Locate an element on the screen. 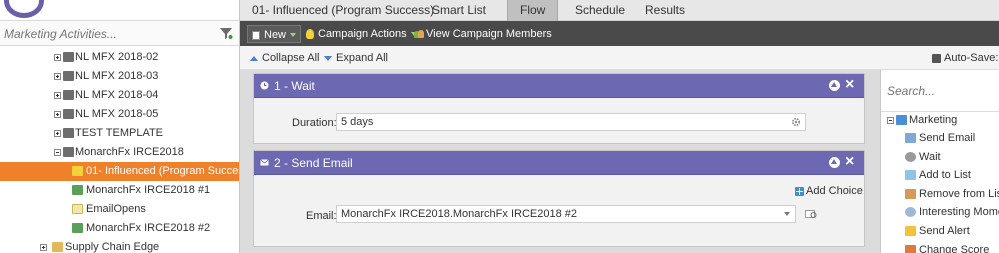 This screenshot has width=999, height=253. tree-item: NL MFX 2018-03 is located at coordinates (119, 76).